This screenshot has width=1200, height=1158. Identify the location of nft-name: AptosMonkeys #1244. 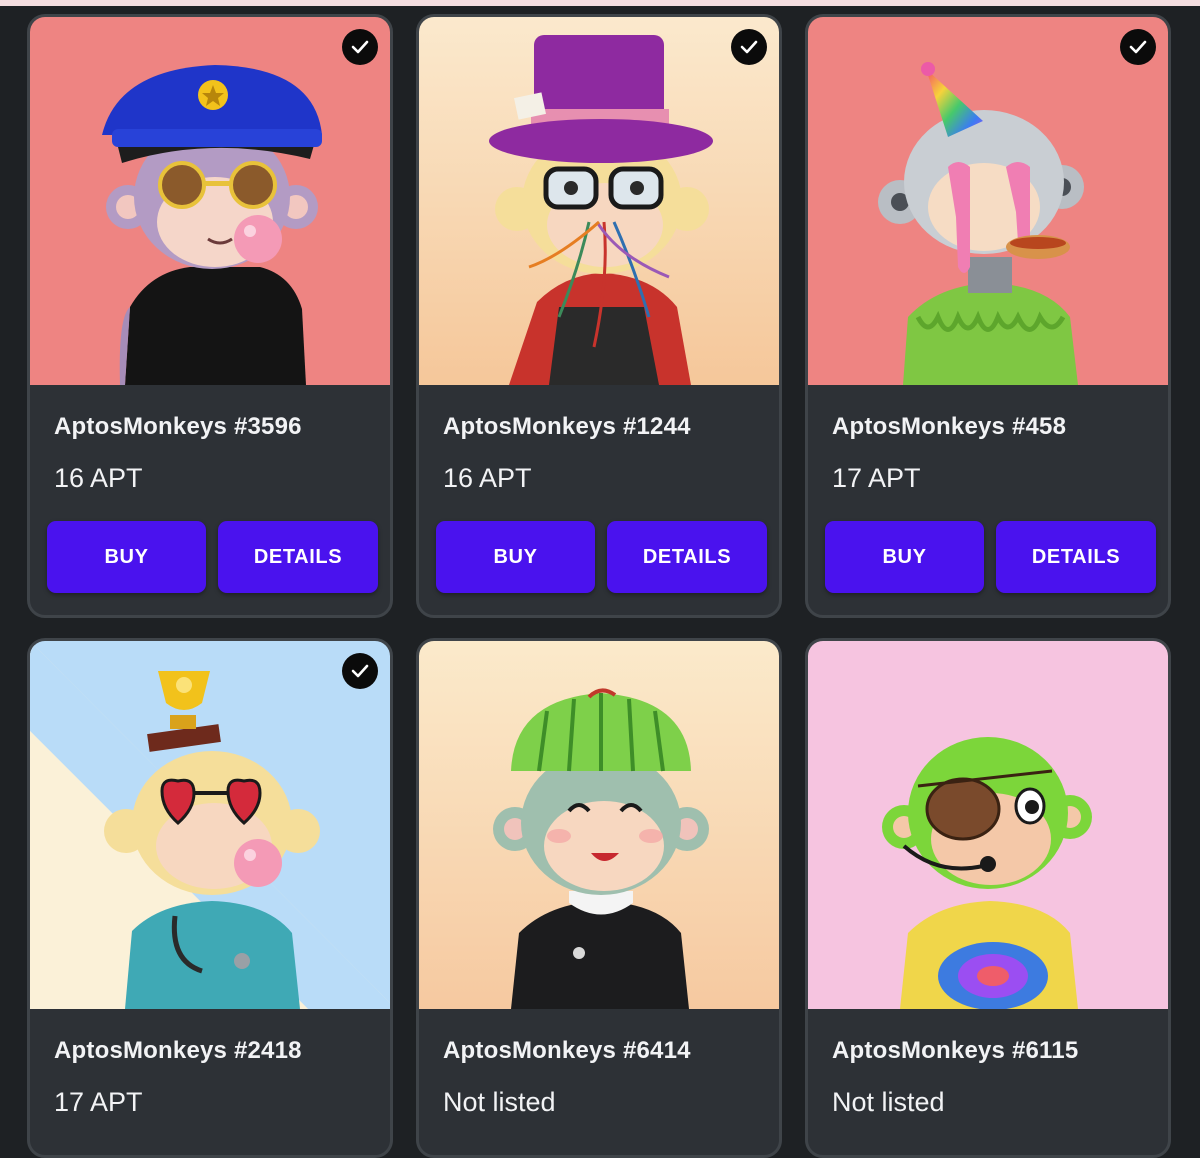
(567, 426).